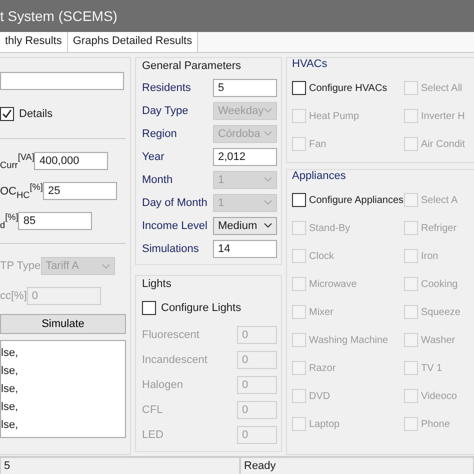 This screenshot has width=474, height=474. What do you see at coordinates (333, 284) in the screenshot?
I see `checkbox-label: Microwave` at bounding box center [333, 284].